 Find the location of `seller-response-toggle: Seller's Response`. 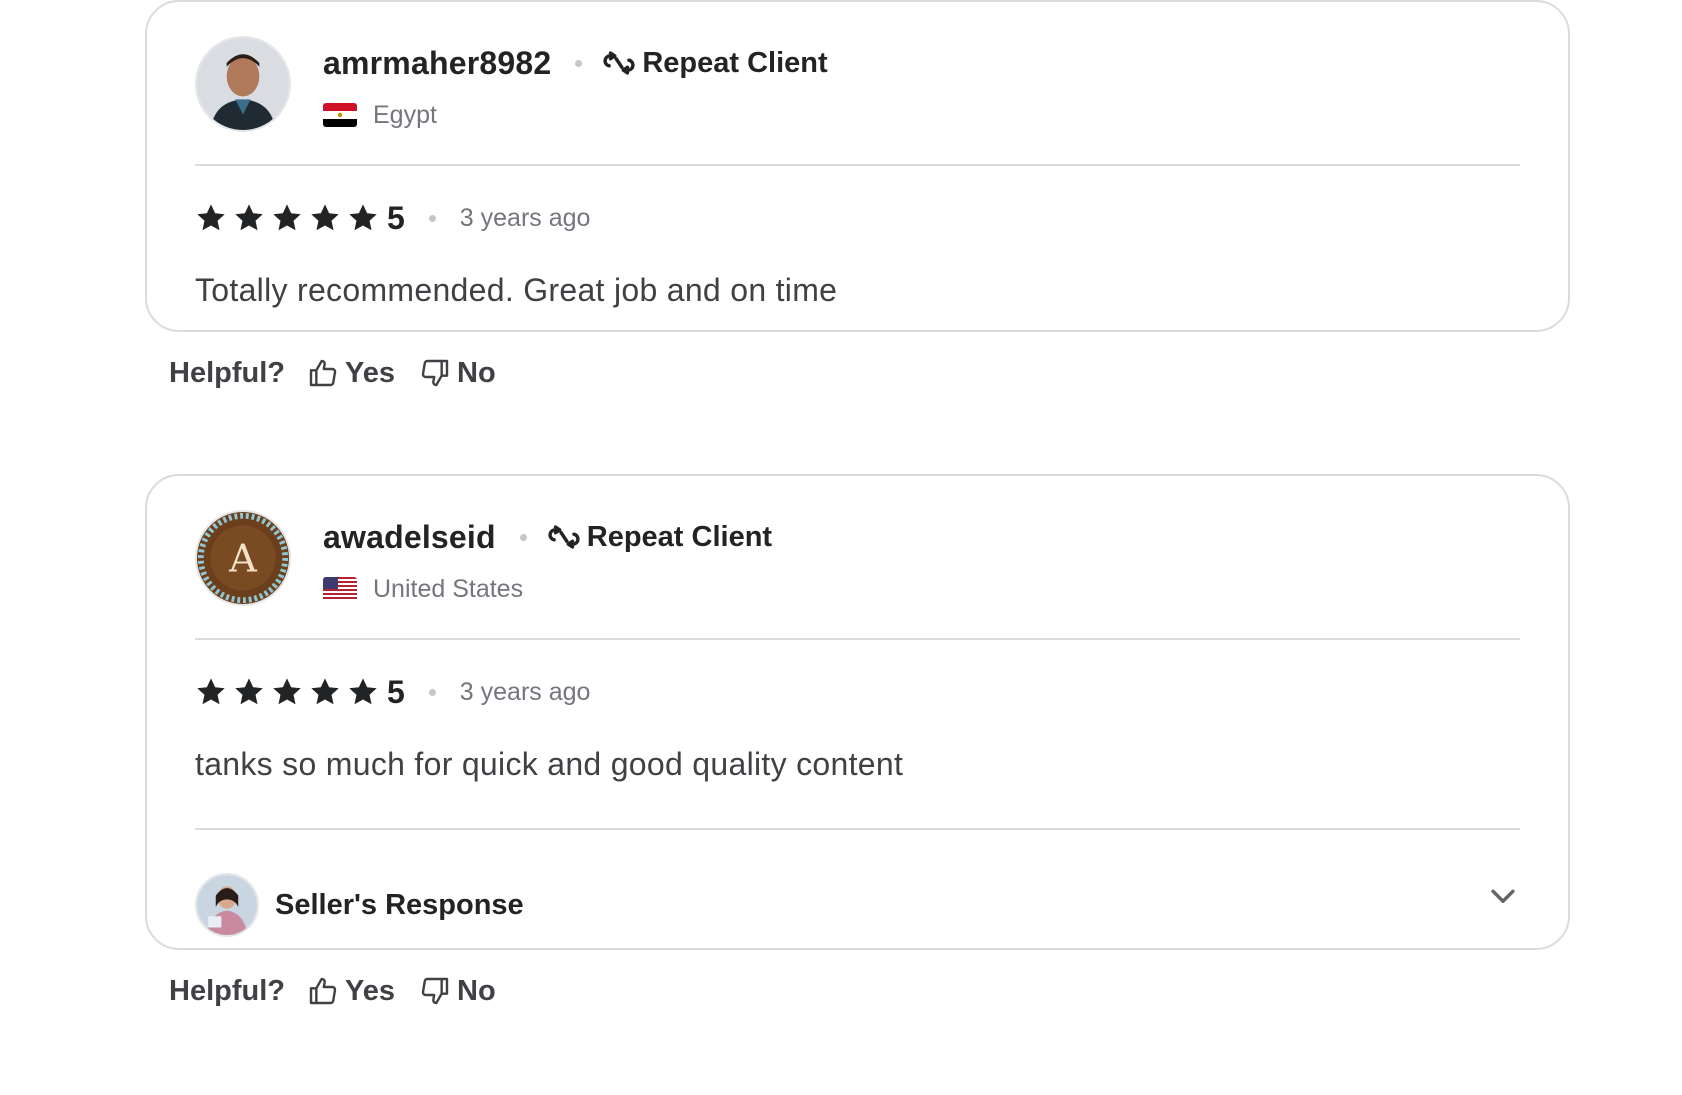

seller-response-toggle: Seller's Response is located at coordinates (857, 905).